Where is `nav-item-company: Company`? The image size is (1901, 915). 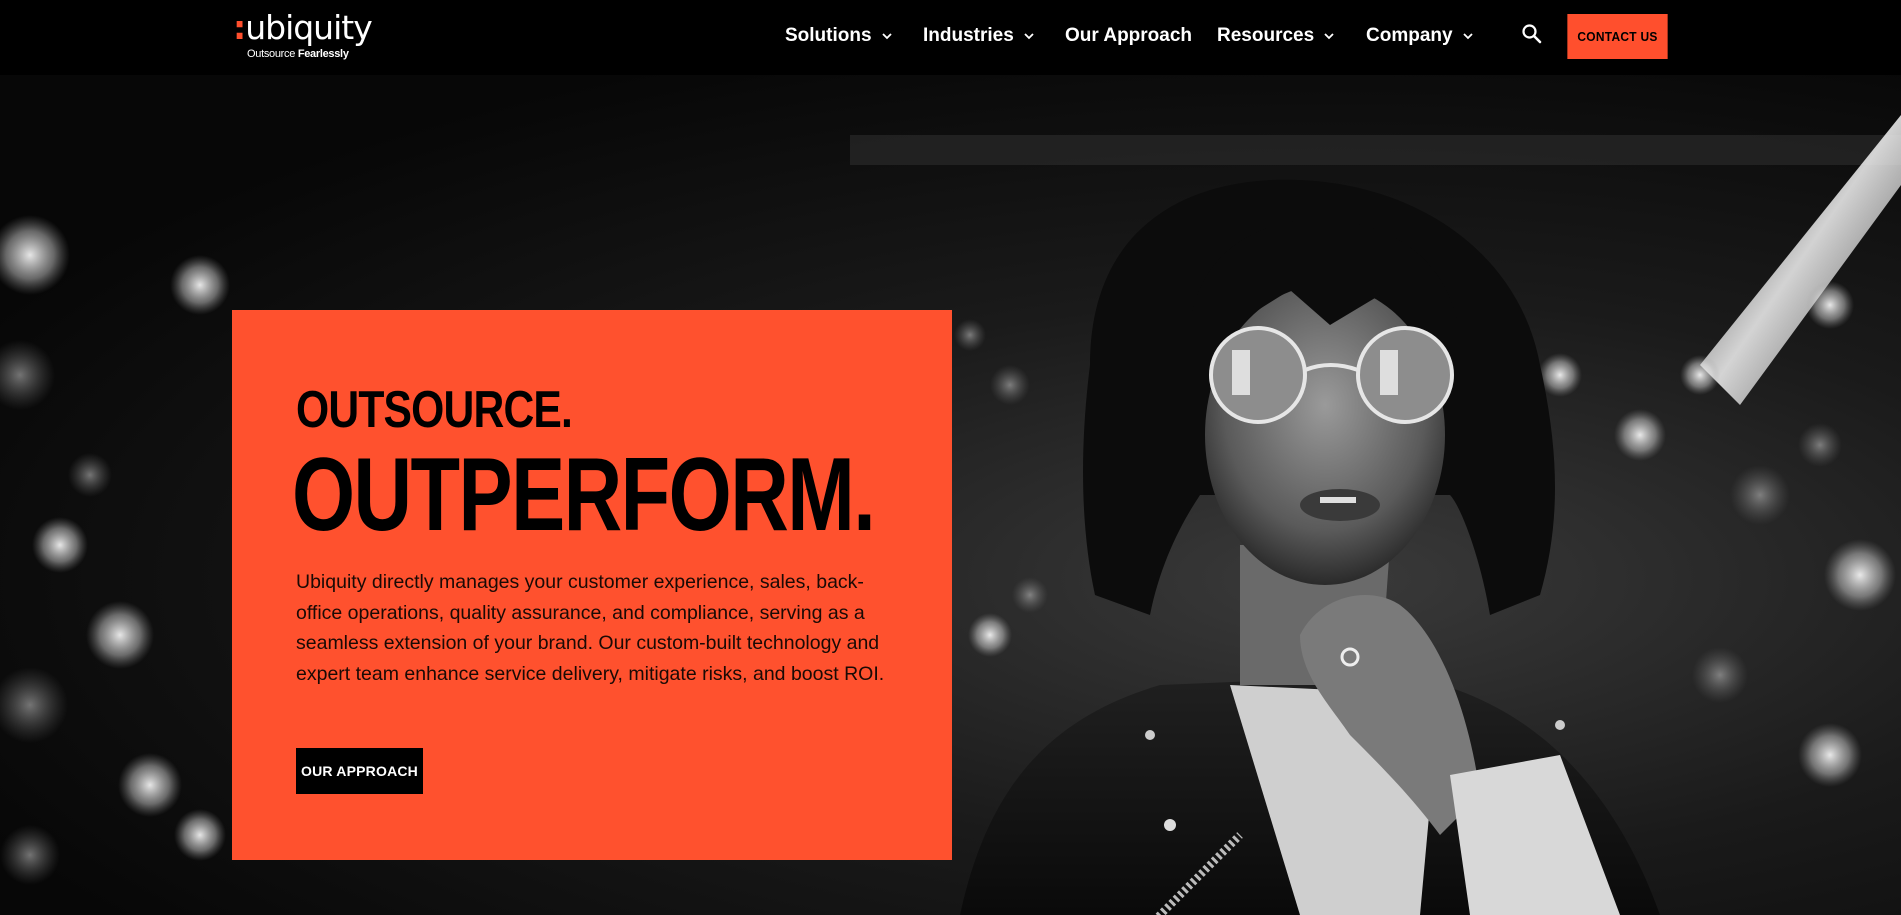
nav-item-company: Company is located at coordinates (1420, 36).